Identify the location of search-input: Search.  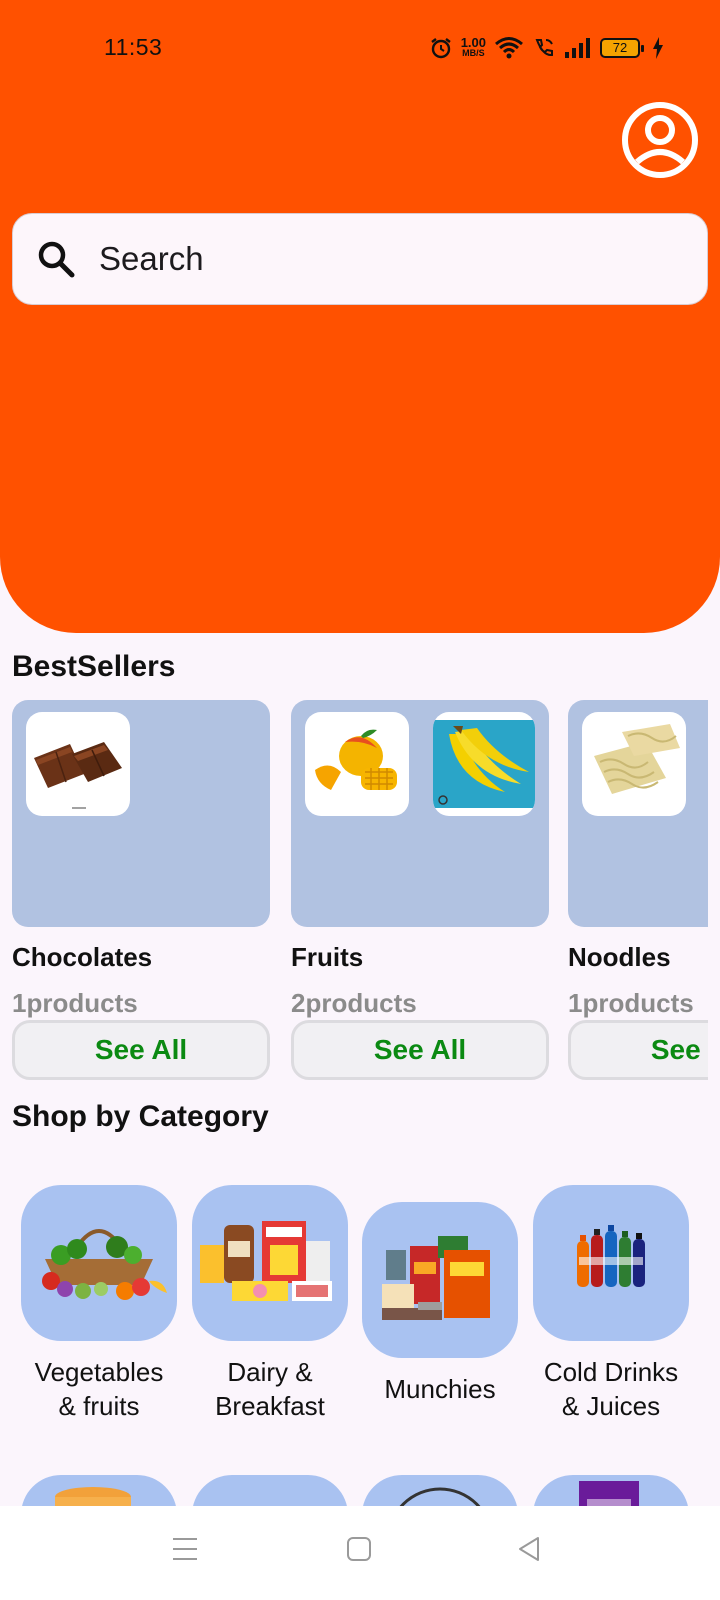
(151, 259).